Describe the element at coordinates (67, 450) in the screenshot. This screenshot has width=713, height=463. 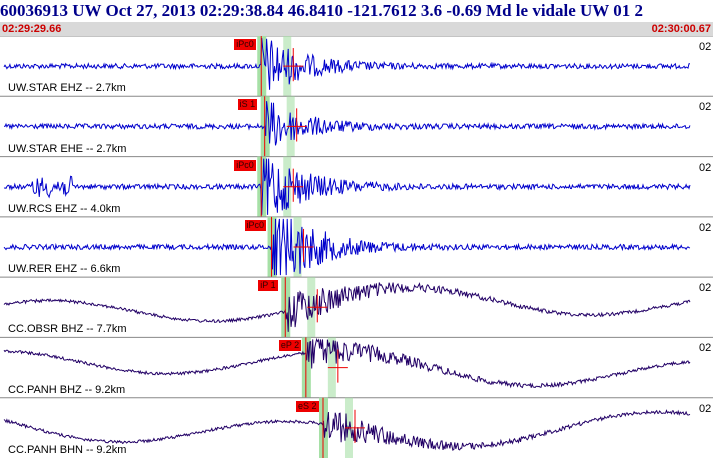
I see `station-label: CC.PANH BHN -- 9.2km` at that location.